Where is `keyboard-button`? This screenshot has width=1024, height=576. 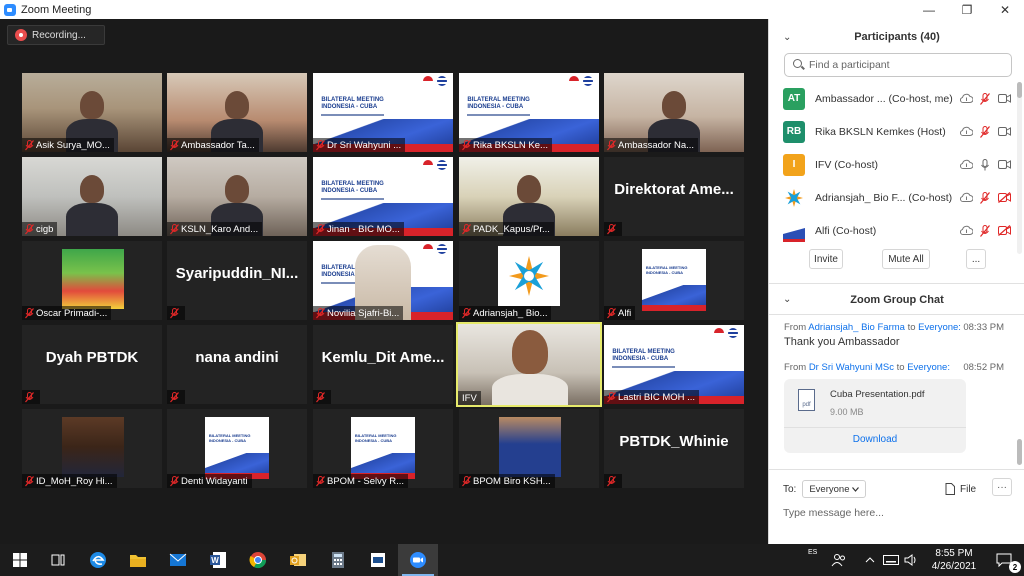
keyboard-button is located at coordinates (891, 560).